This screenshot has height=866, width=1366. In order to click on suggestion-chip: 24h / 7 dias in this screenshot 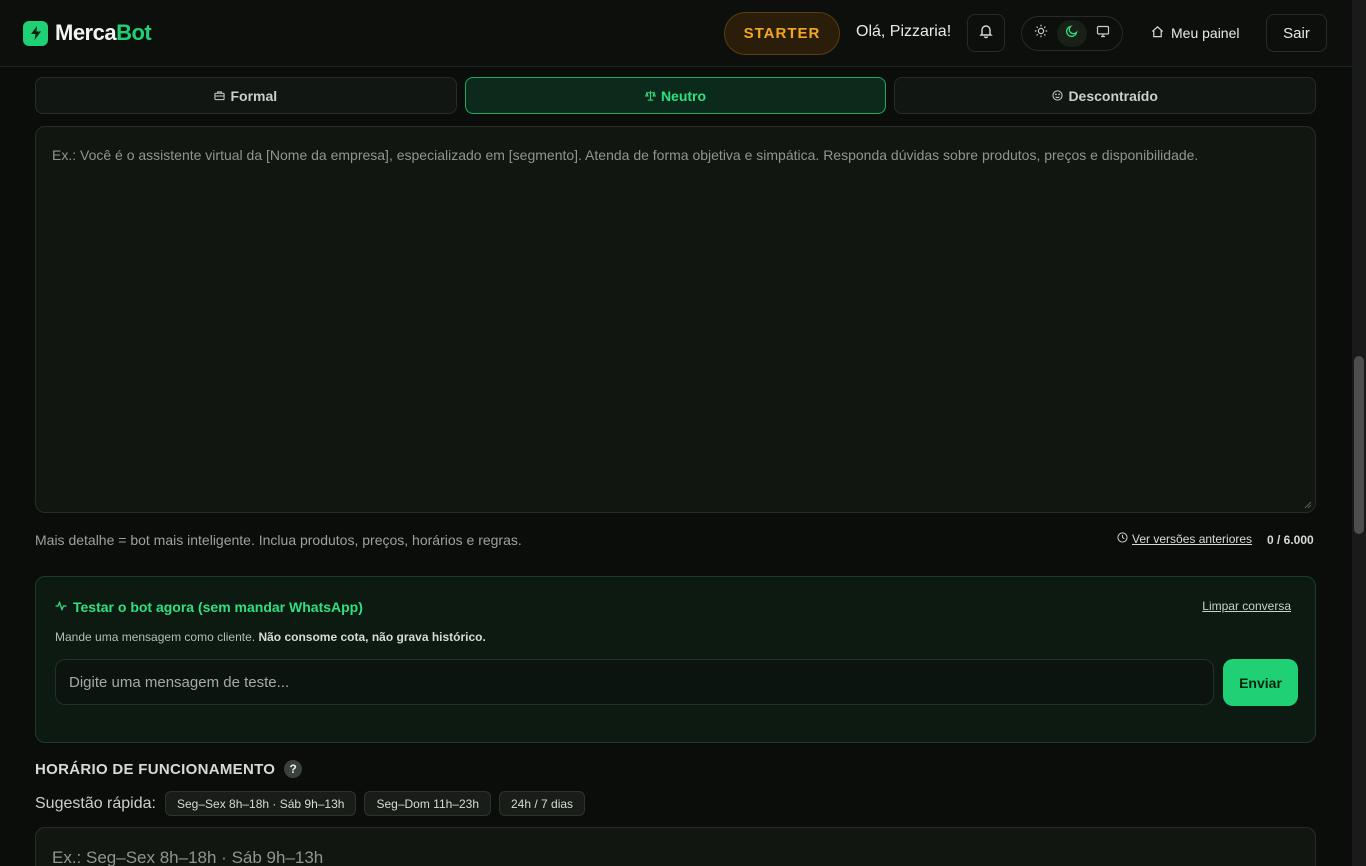, I will do `click(542, 803)`.